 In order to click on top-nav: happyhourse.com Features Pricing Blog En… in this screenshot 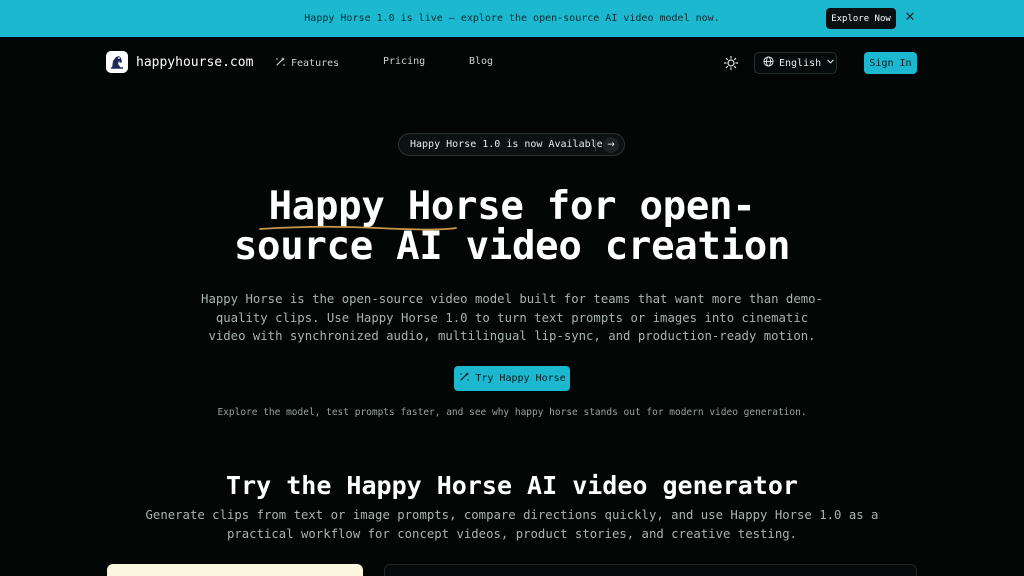, I will do `click(512, 63)`.